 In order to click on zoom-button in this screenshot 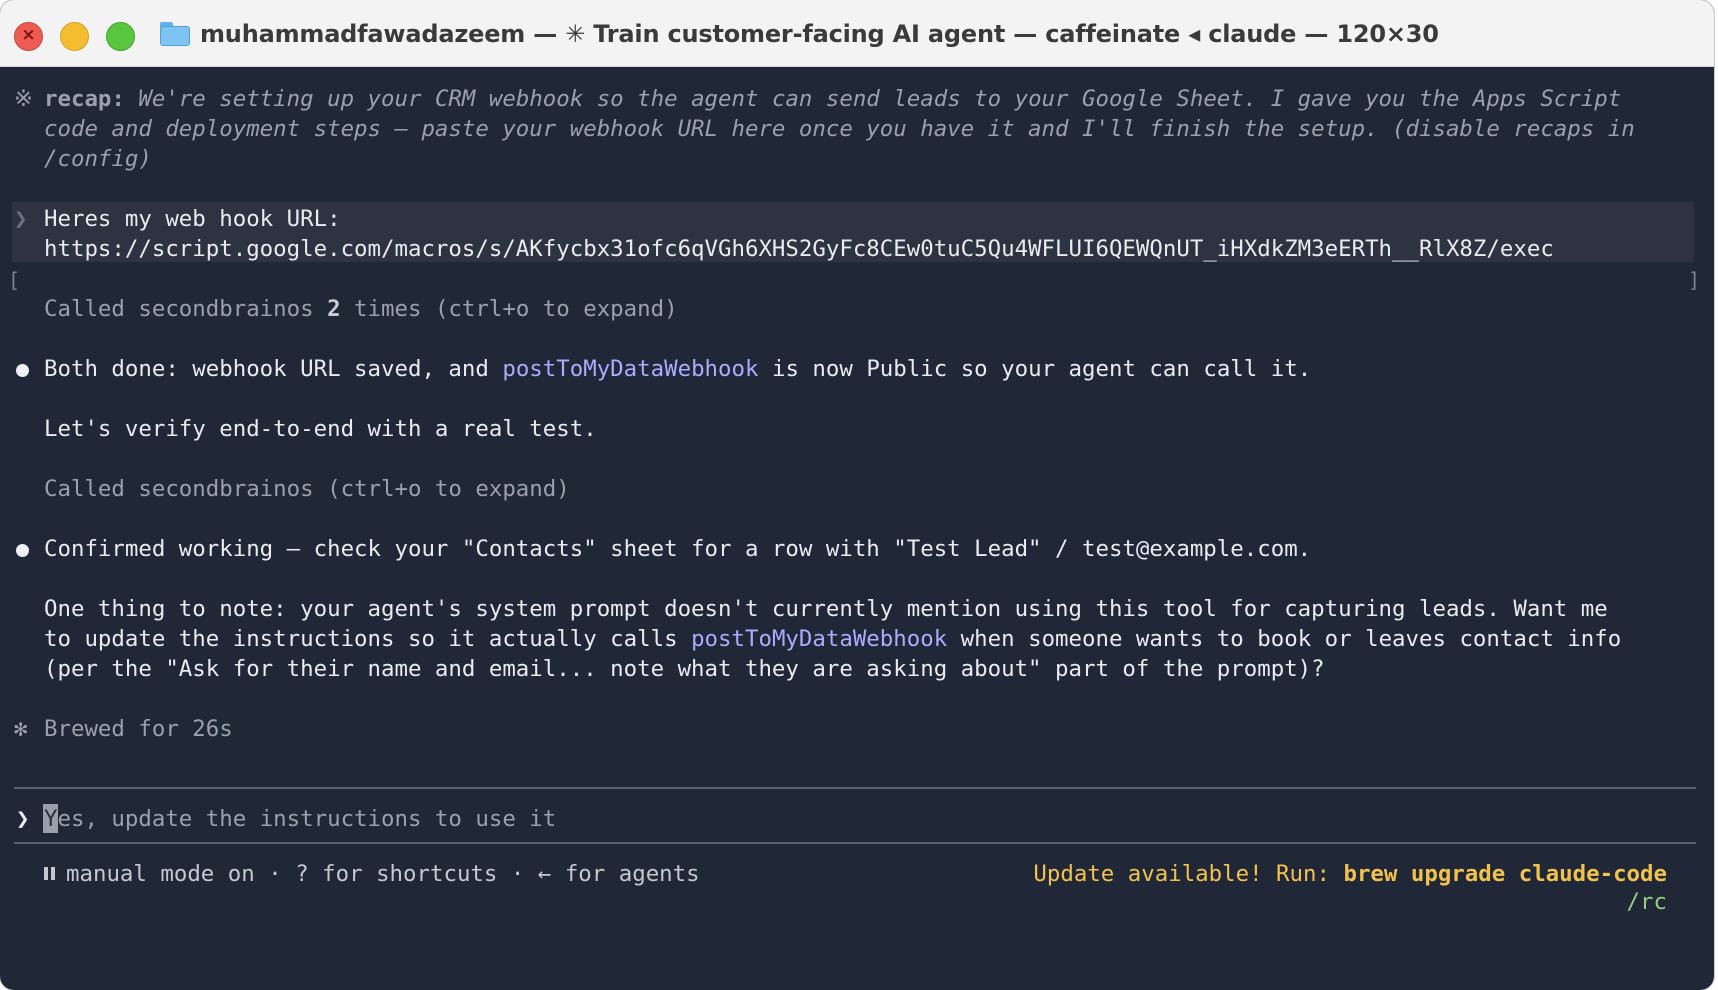, I will do `click(120, 36)`.